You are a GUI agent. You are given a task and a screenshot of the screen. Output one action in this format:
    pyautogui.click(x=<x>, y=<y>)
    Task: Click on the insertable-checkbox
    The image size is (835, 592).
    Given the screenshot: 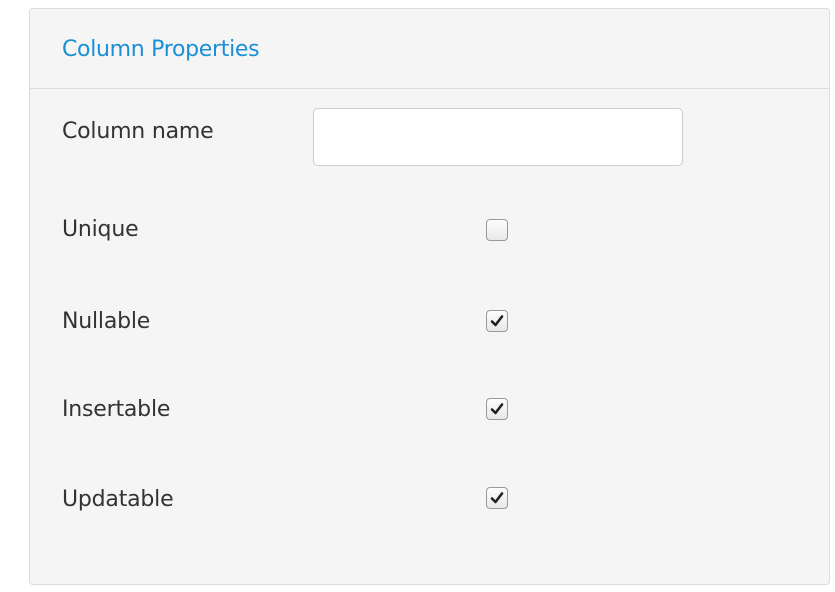 What is the action you would take?
    pyautogui.click(x=497, y=409)
    